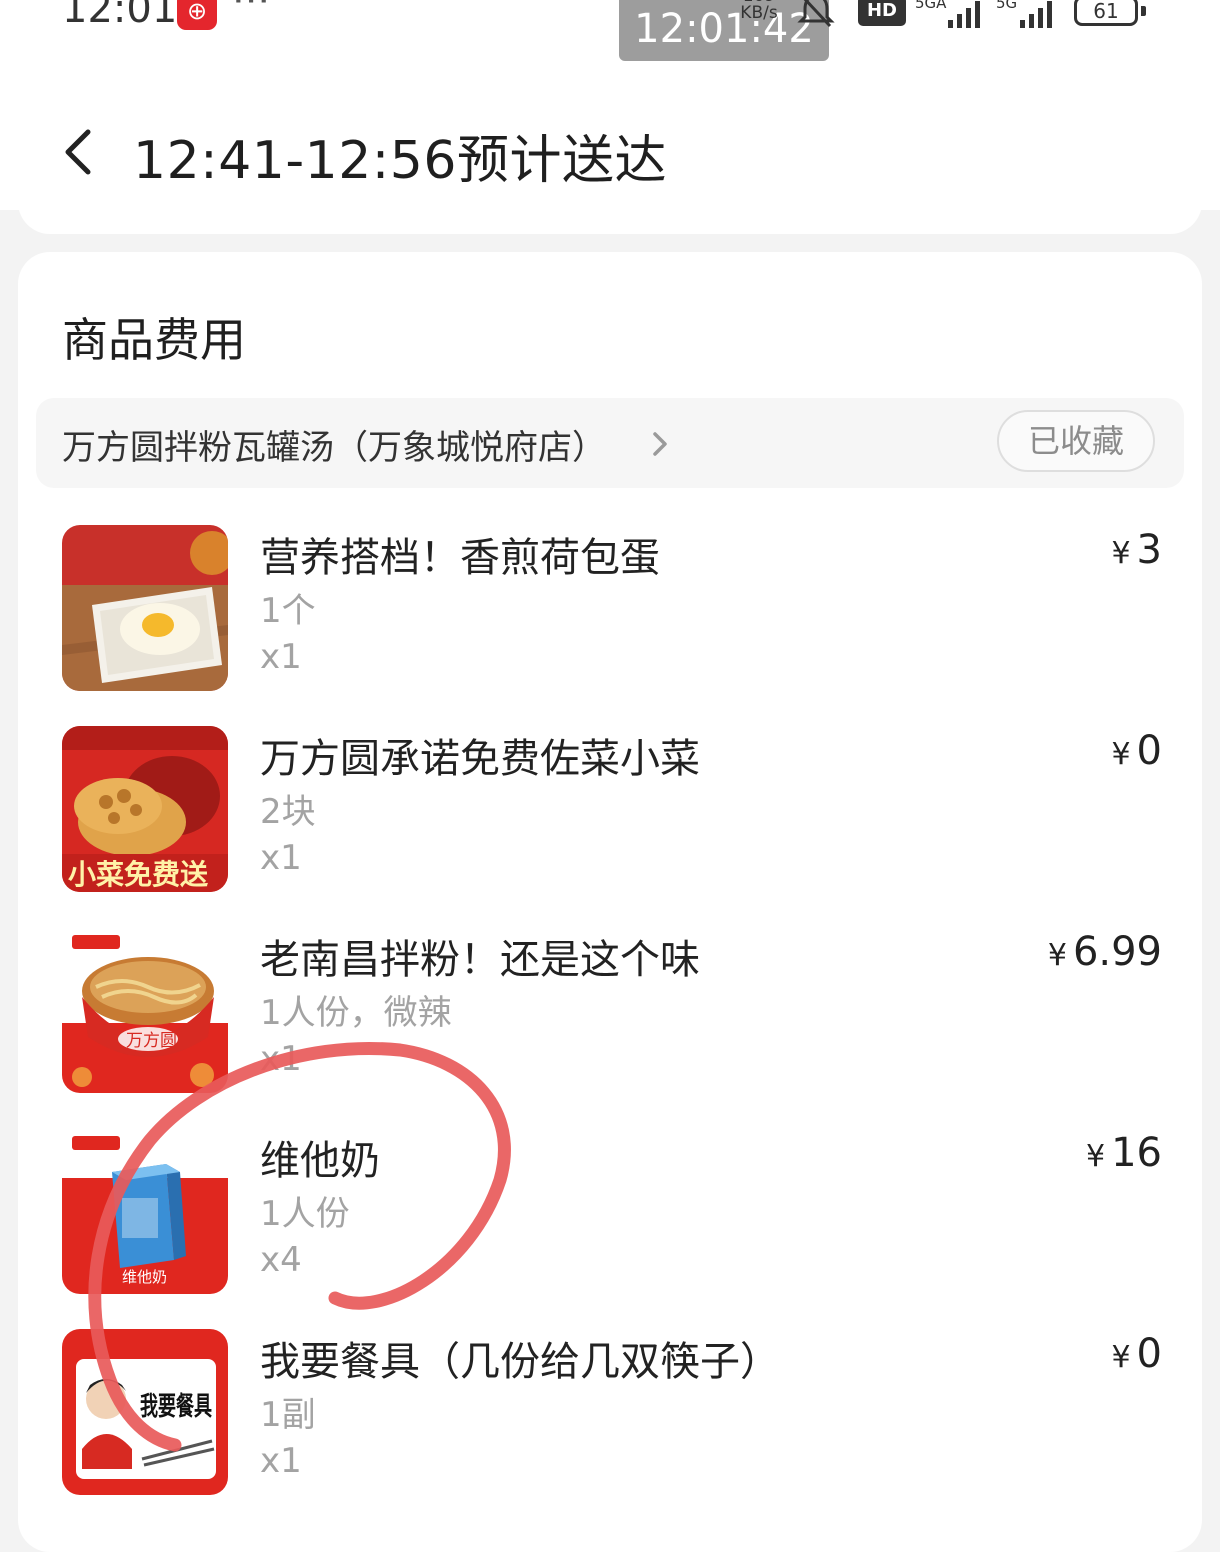 The width and height of the screenshot is (1220, 1552). Describe the element at coordinates (612, 1419) in the screenshot. I see `order-item: 我要餐具 我要餐具（几份给几双筷子） 1副 x1 ¥0` at that location.